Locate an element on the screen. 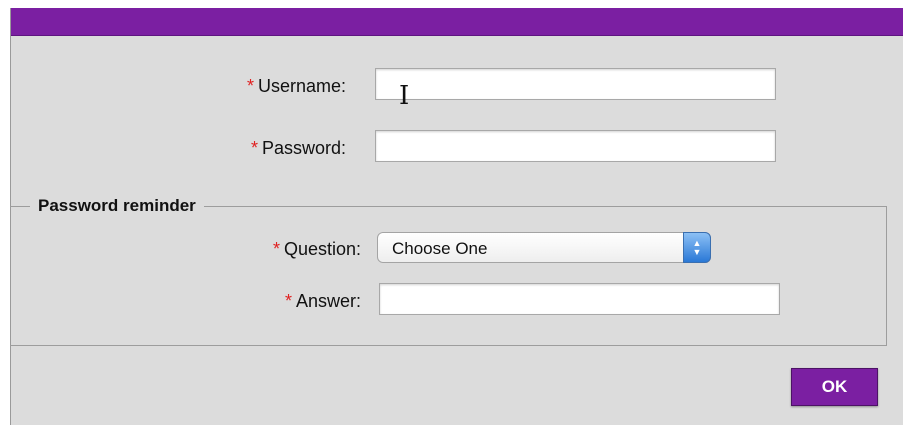  question-label-text: Question: is located at coordinates (322, 249).